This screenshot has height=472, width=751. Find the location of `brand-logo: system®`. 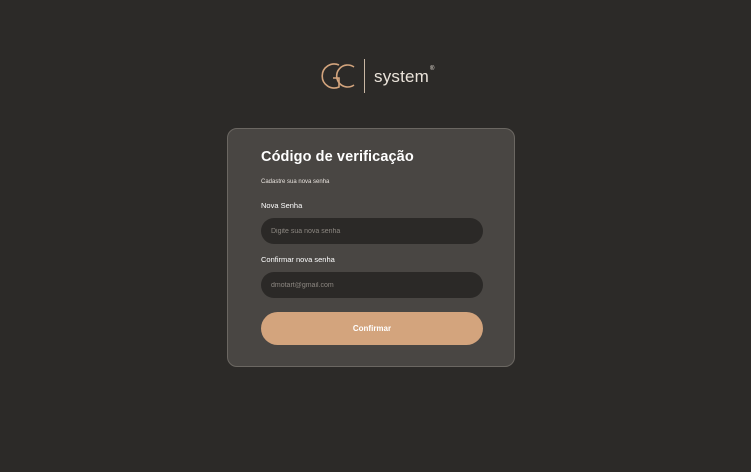

brand-logo: system® is located at coordinates (376, 76).